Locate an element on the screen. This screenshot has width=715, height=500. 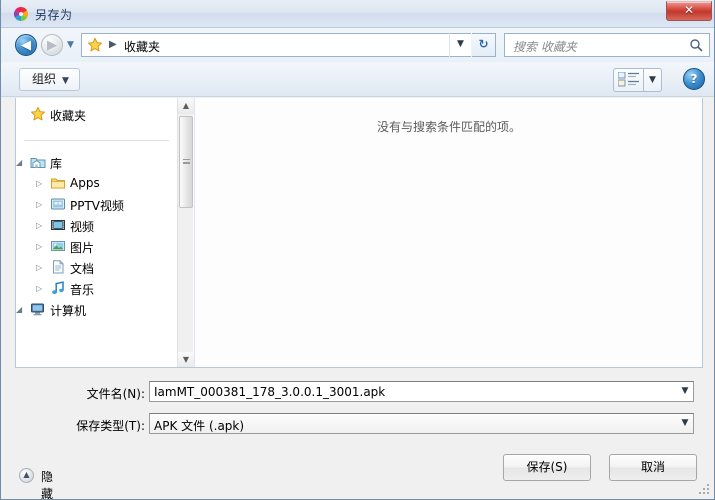
save-button: 保存(S) is located at coordinates (547, 467).